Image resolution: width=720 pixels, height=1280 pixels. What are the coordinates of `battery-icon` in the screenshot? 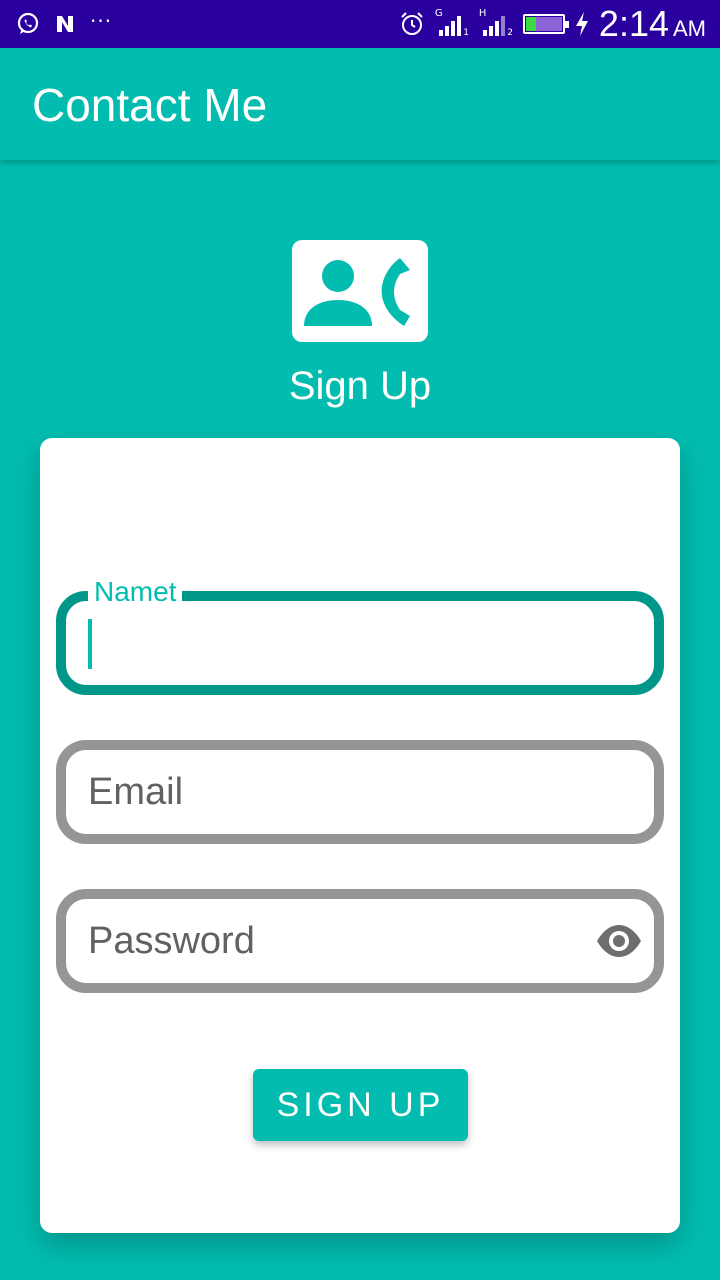 It's located at (545, 24).